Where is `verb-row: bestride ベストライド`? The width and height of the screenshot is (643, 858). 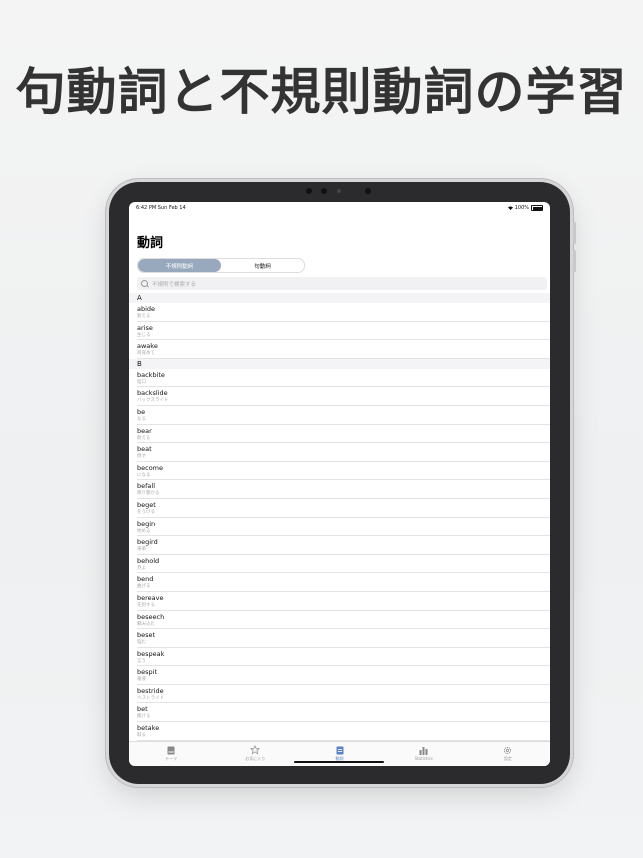 verb-row: bestride ベストライド is located at coordinates (343, 694).